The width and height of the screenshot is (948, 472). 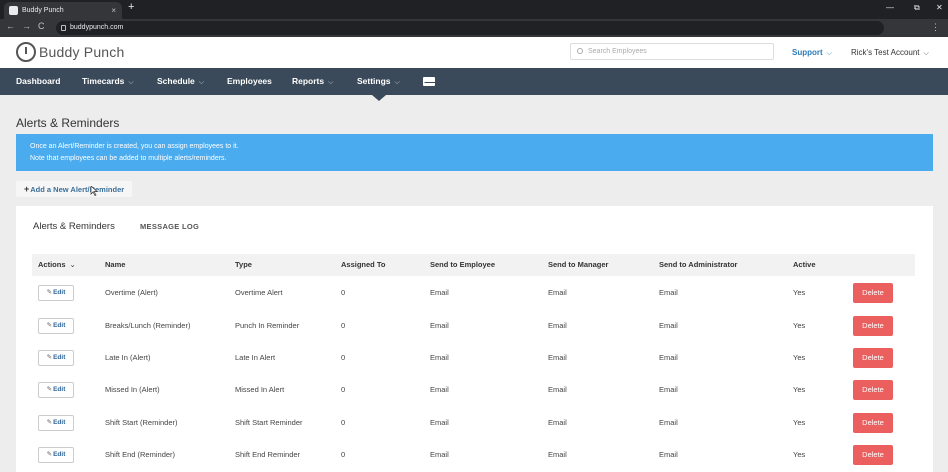 I want to click on search-input: Search Employees, so click(x=672, y=51).